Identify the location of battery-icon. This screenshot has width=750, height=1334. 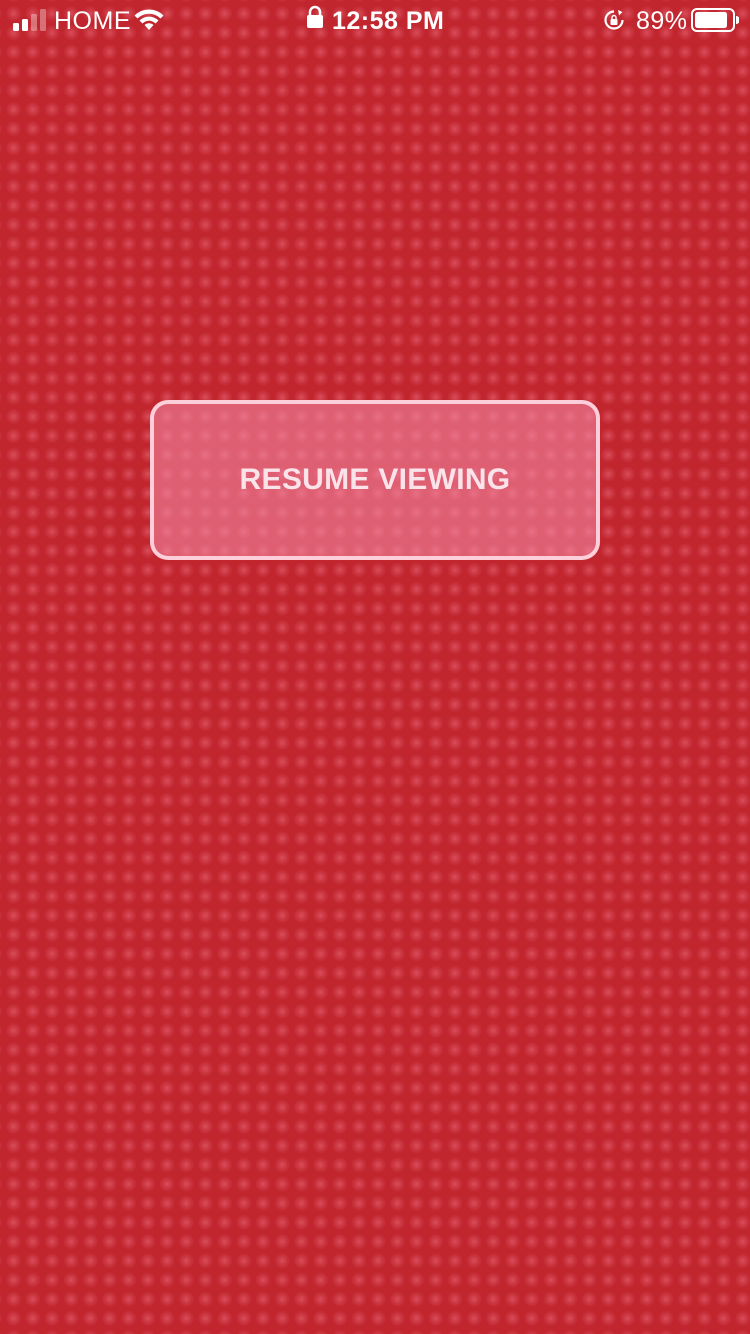
(715, 20).